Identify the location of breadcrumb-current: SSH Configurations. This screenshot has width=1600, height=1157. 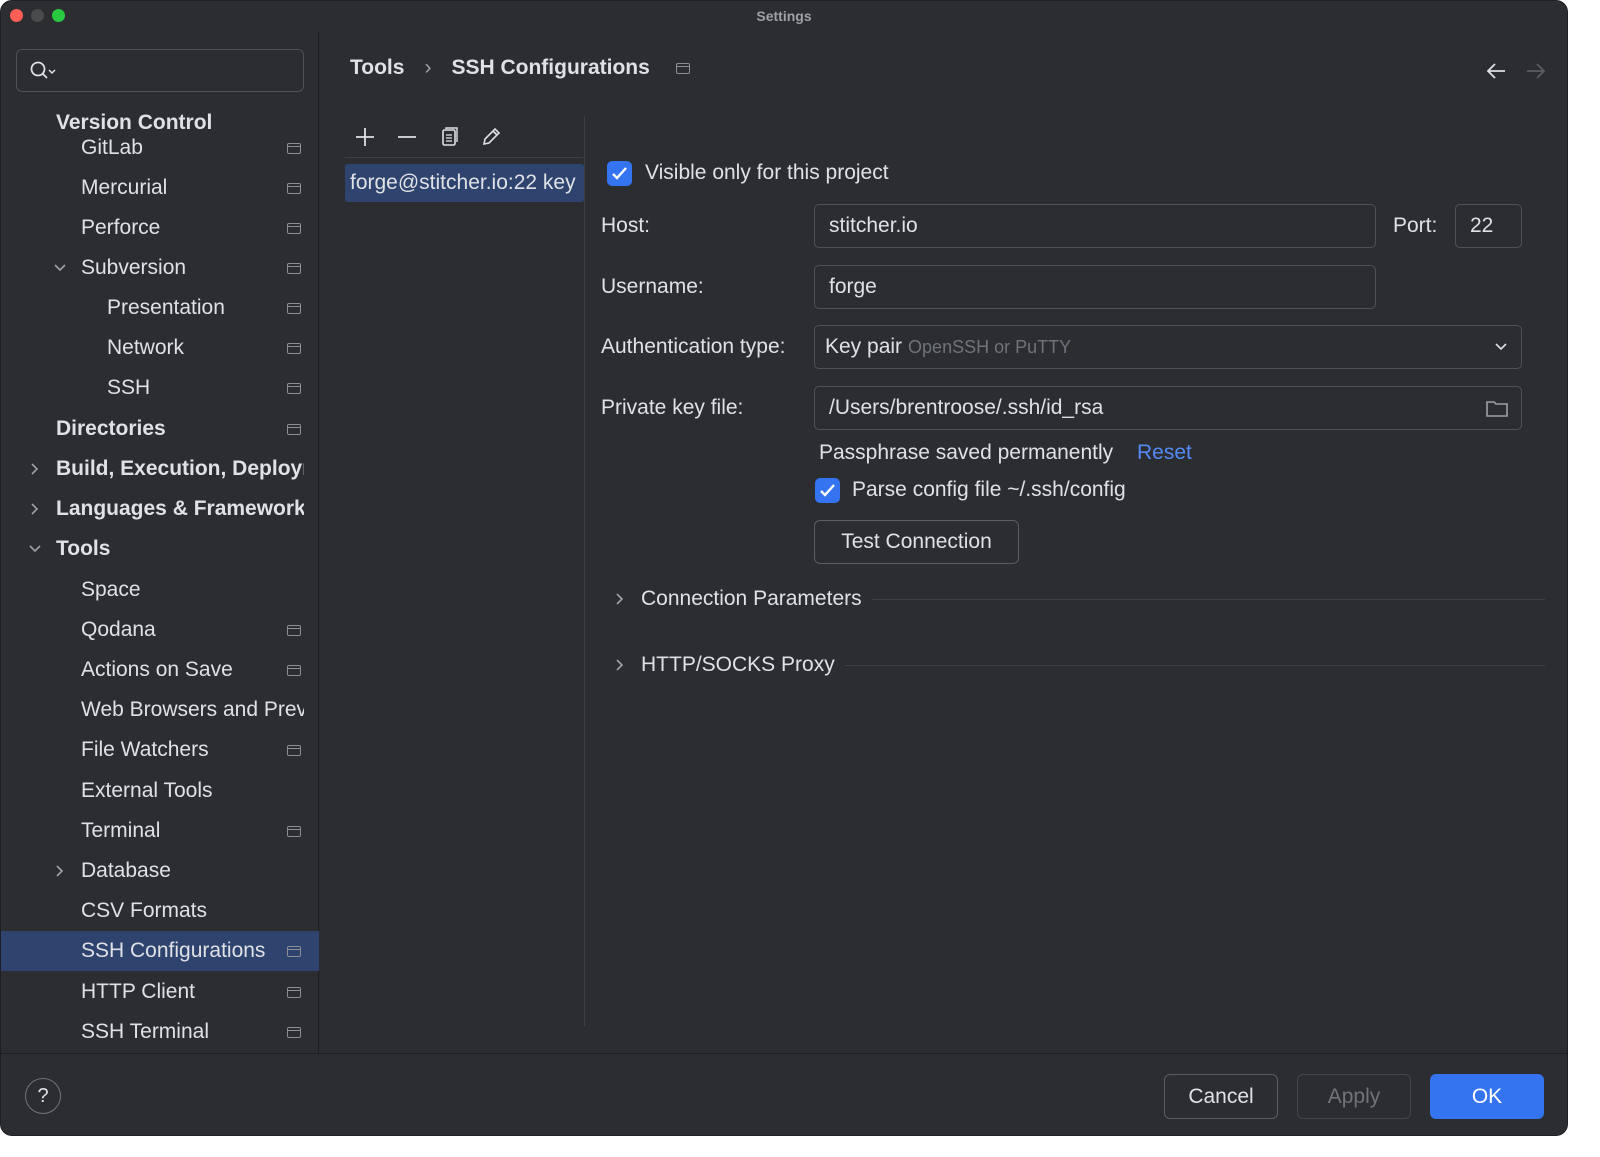
(550, 67).